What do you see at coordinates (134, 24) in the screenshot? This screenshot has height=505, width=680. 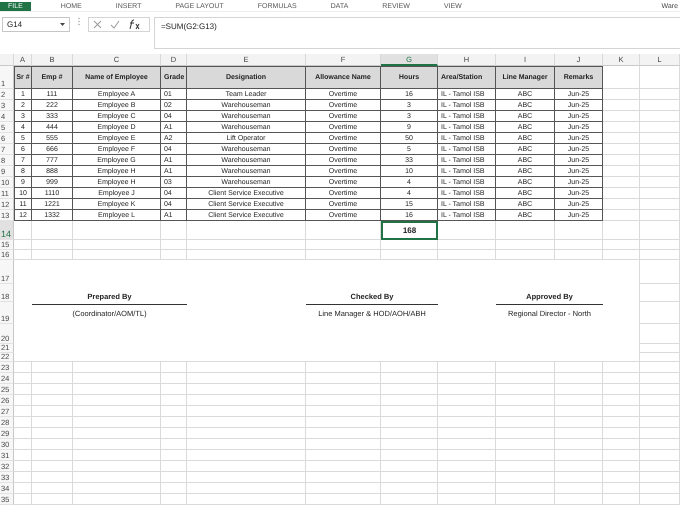 I see `function-icon` at bounding box center [134, 24].